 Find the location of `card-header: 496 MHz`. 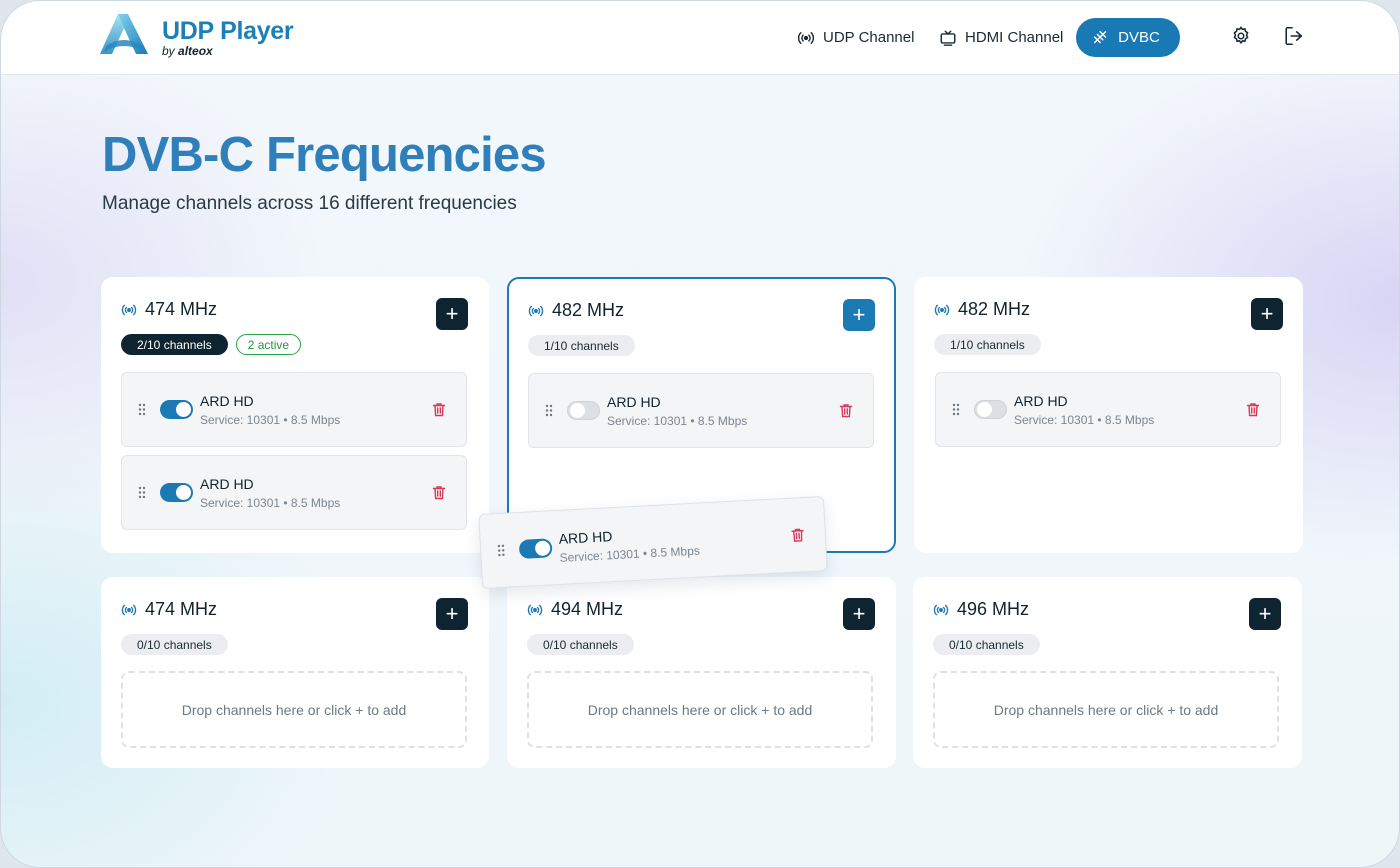

card-header: 496 MHz is located at coordinates (981, 609).